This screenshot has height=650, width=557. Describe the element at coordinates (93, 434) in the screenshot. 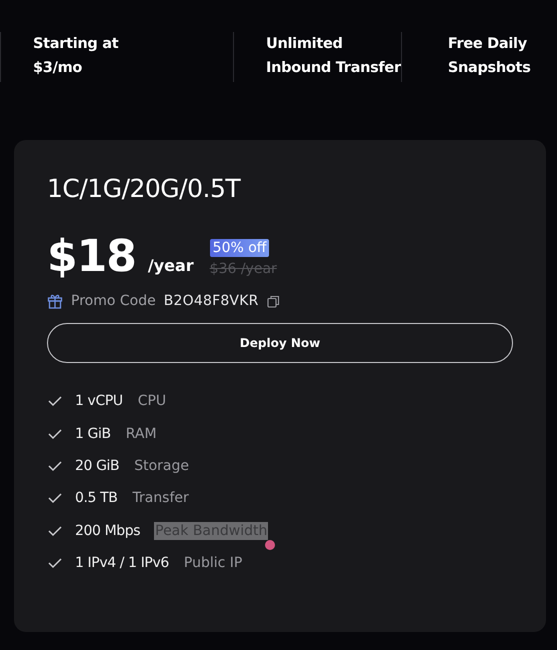

I see `spec-value: 1 GiB` at that location.